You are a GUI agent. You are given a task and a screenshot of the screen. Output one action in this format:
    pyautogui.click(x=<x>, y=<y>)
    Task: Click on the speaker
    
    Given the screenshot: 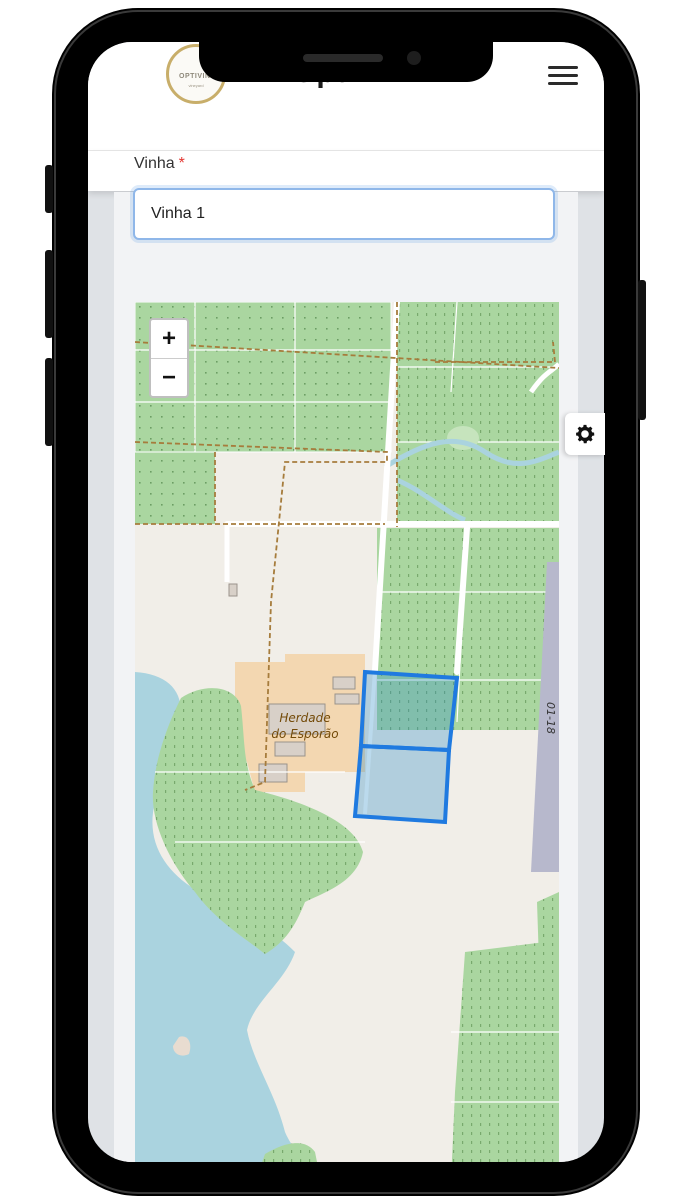 What is the action you would take?
    pyautogui.click(x=343, y=58)
    